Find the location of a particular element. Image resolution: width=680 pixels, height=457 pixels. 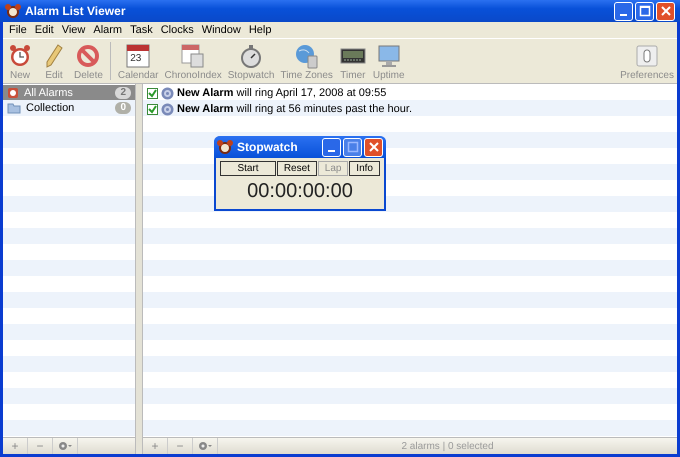

calendar-icon is located at coordinates (138, 56).